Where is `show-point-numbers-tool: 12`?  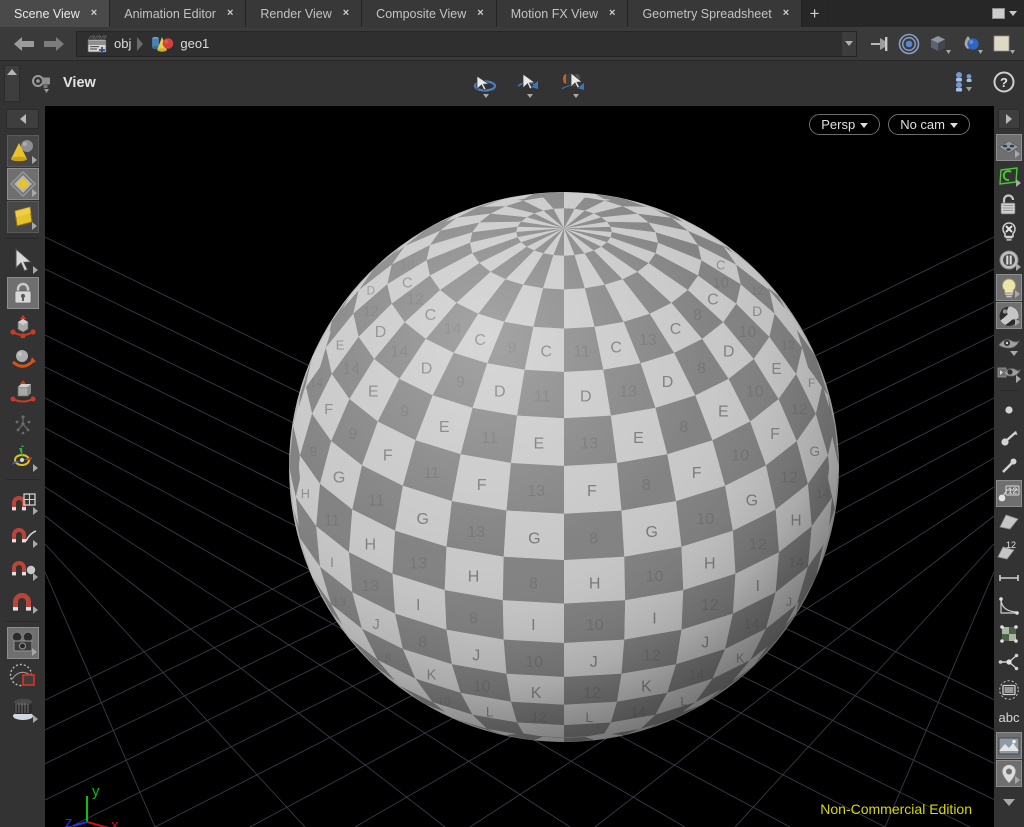 show-point-numbers-tool: 12 is located at coordinates (1009, 493).